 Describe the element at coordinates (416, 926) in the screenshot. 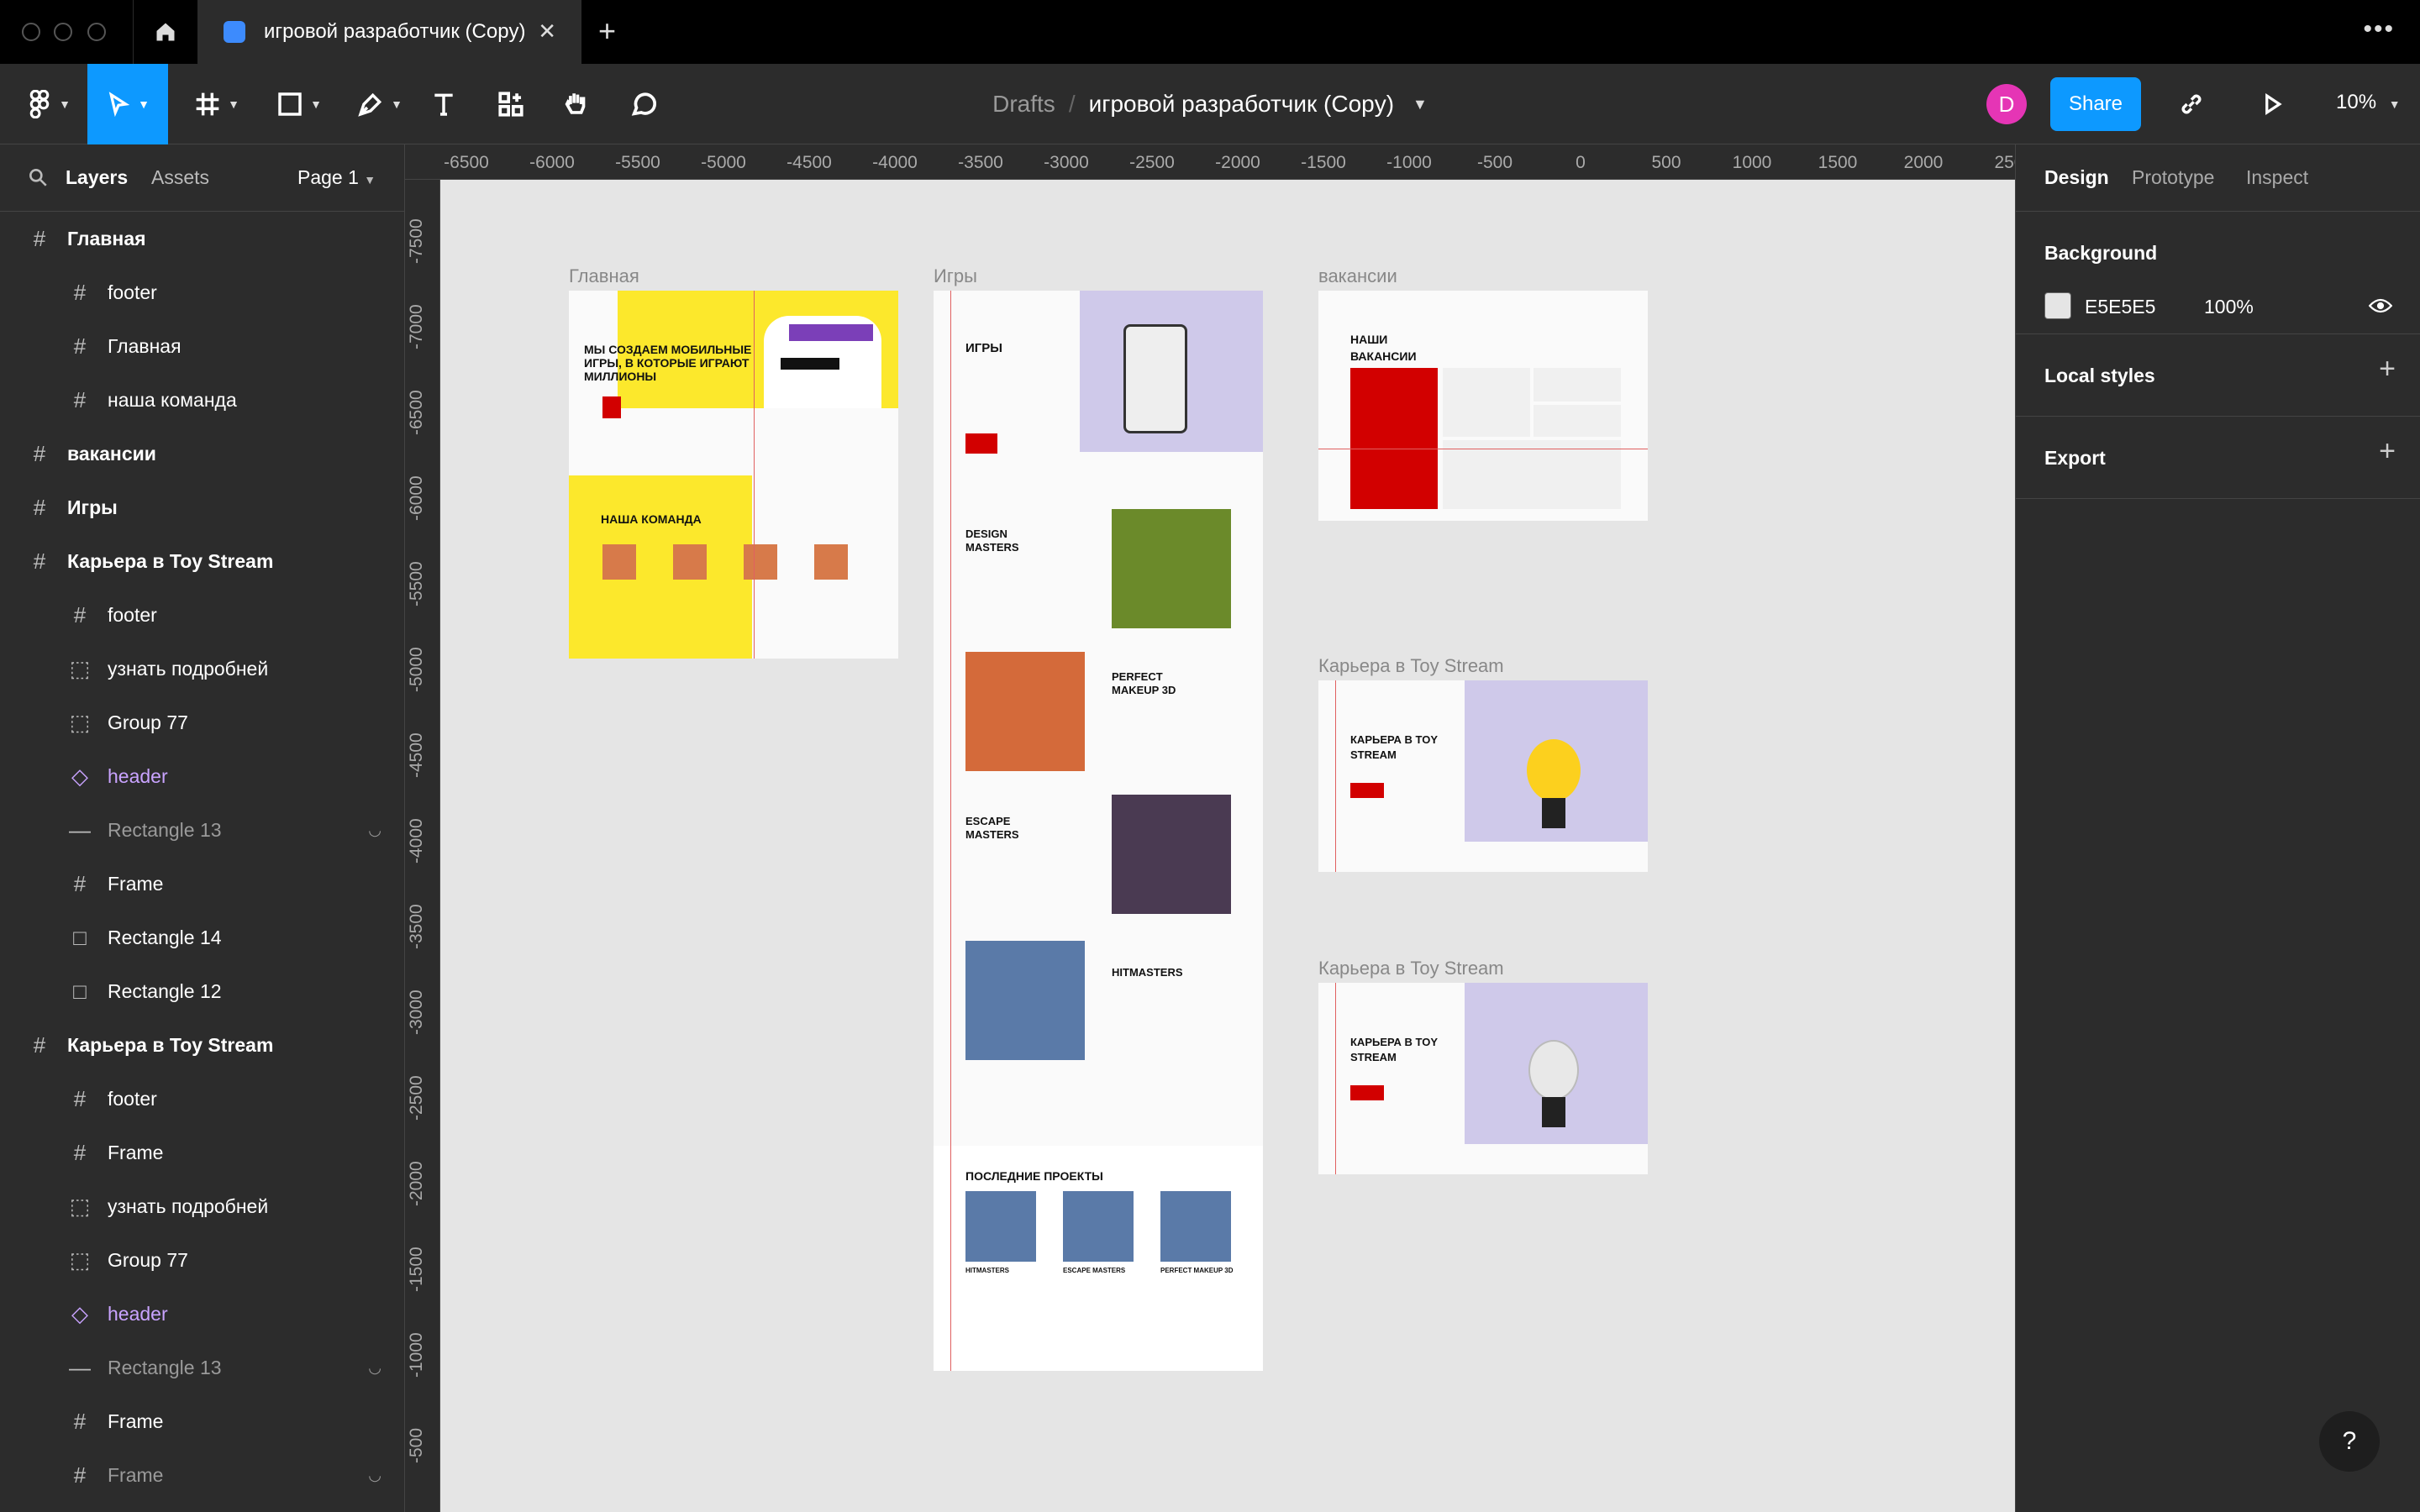

I see `ruler-tick-label: -3500` at that location.